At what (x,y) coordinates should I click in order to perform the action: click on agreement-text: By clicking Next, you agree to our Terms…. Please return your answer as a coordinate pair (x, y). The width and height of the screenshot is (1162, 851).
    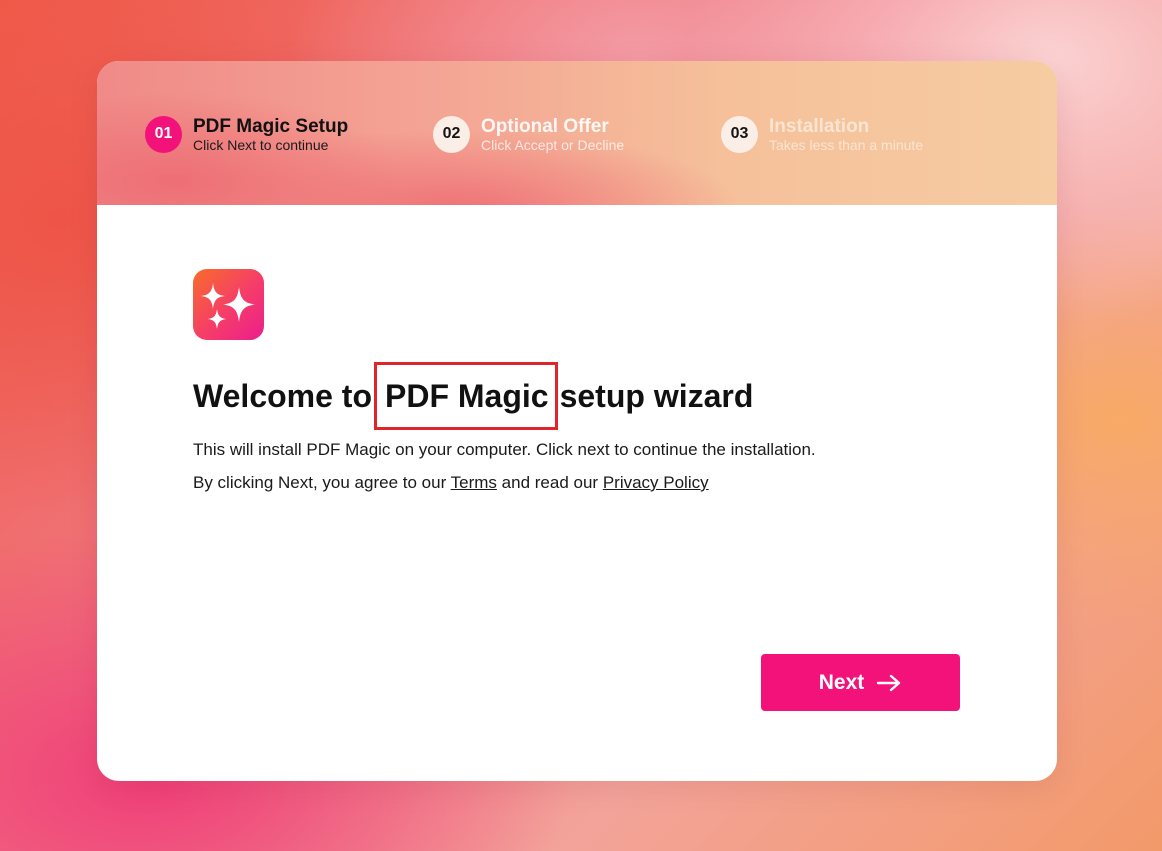
    Looking at the image, I should click on (451, 483).